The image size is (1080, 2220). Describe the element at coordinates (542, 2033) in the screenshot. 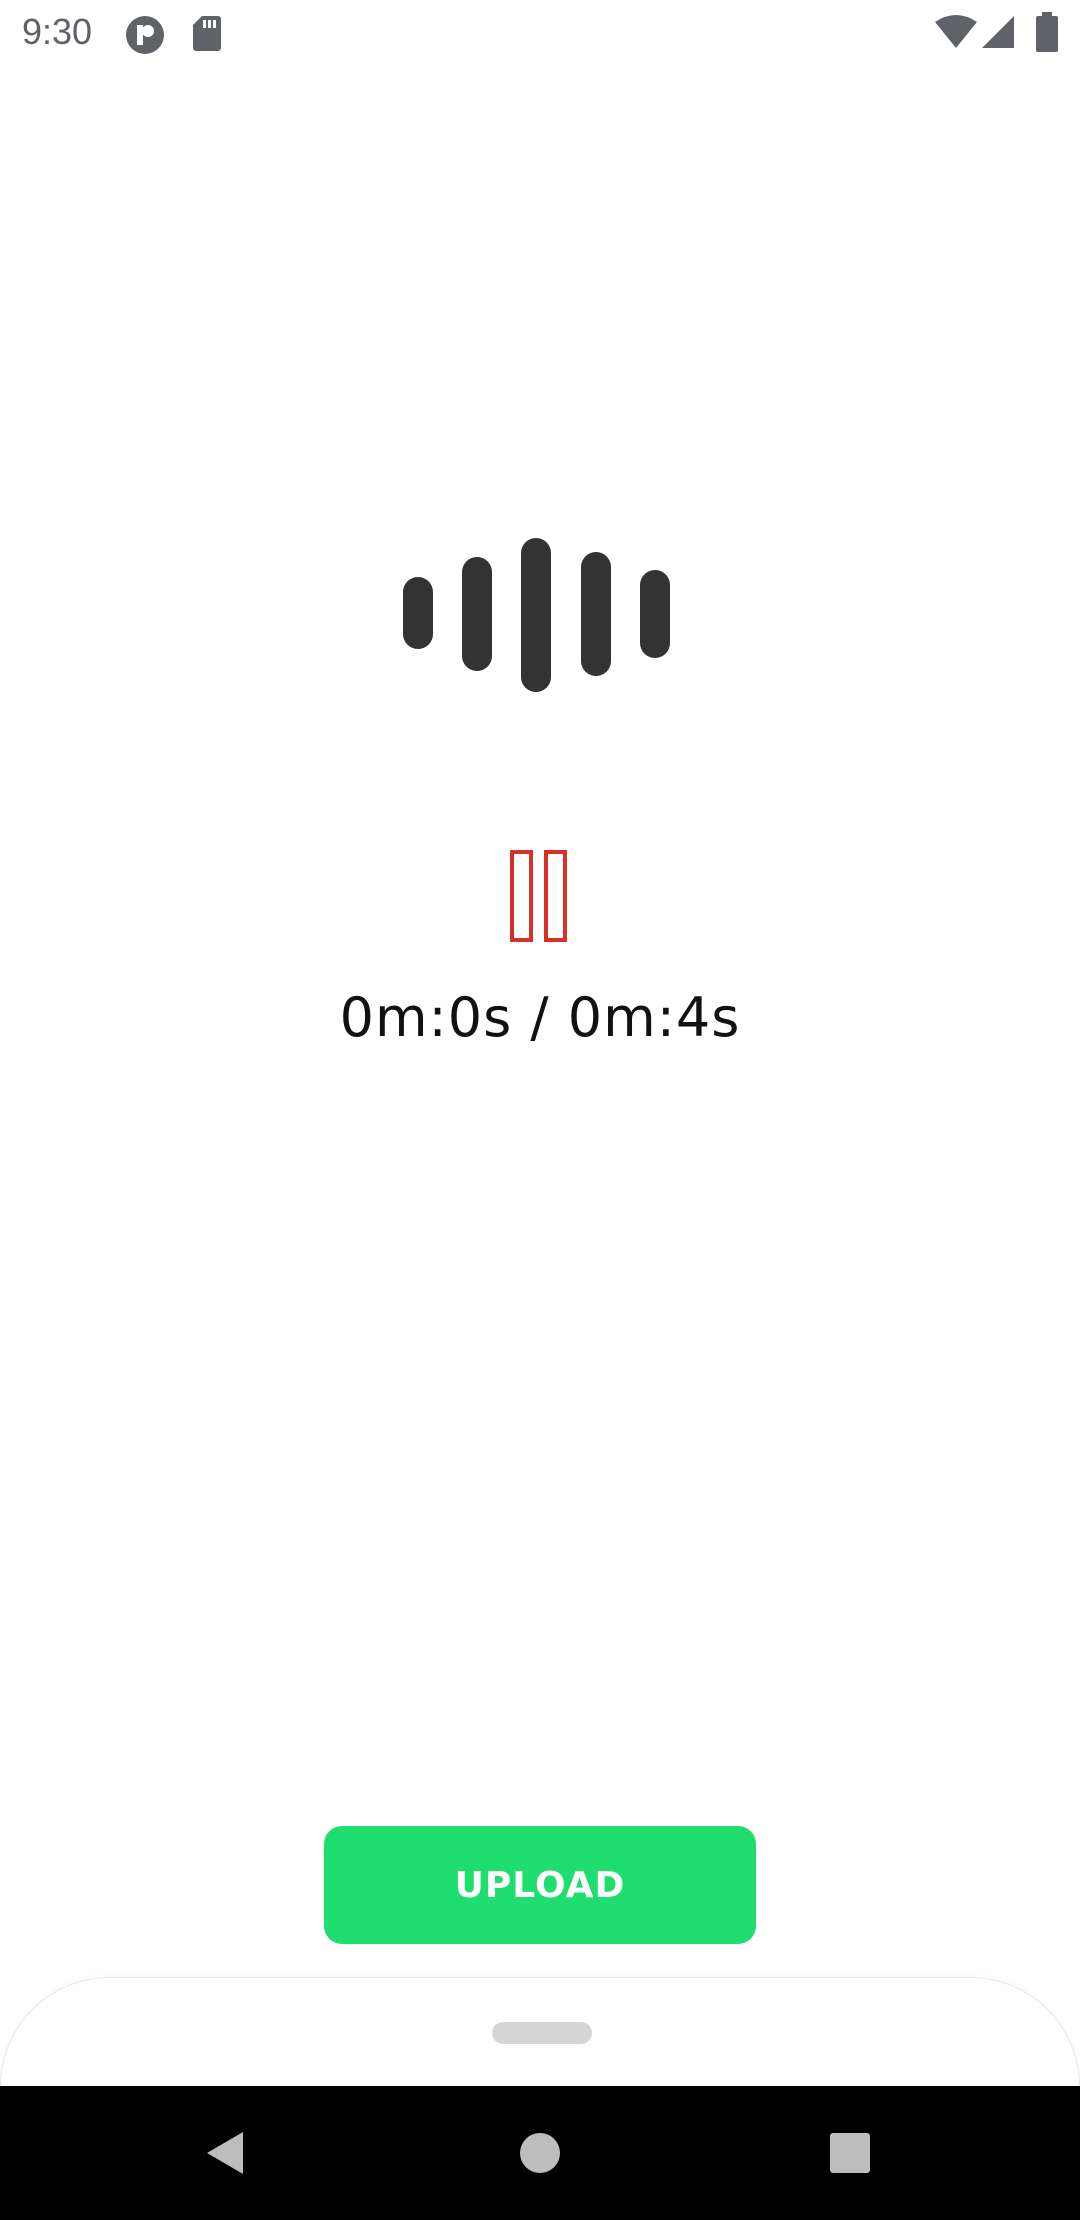

I see `drag-handle` at that location.